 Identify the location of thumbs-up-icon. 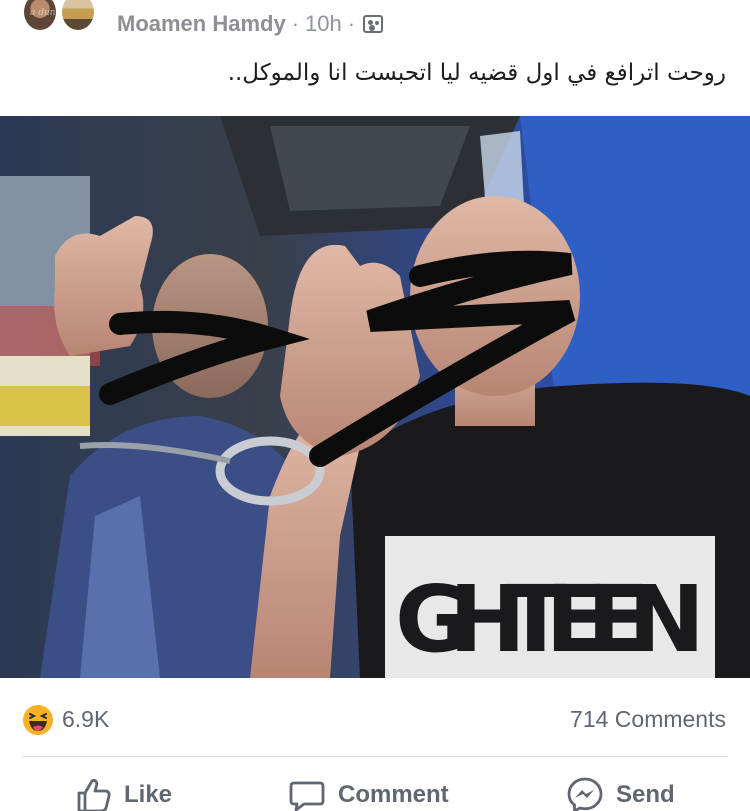
(94, 795).